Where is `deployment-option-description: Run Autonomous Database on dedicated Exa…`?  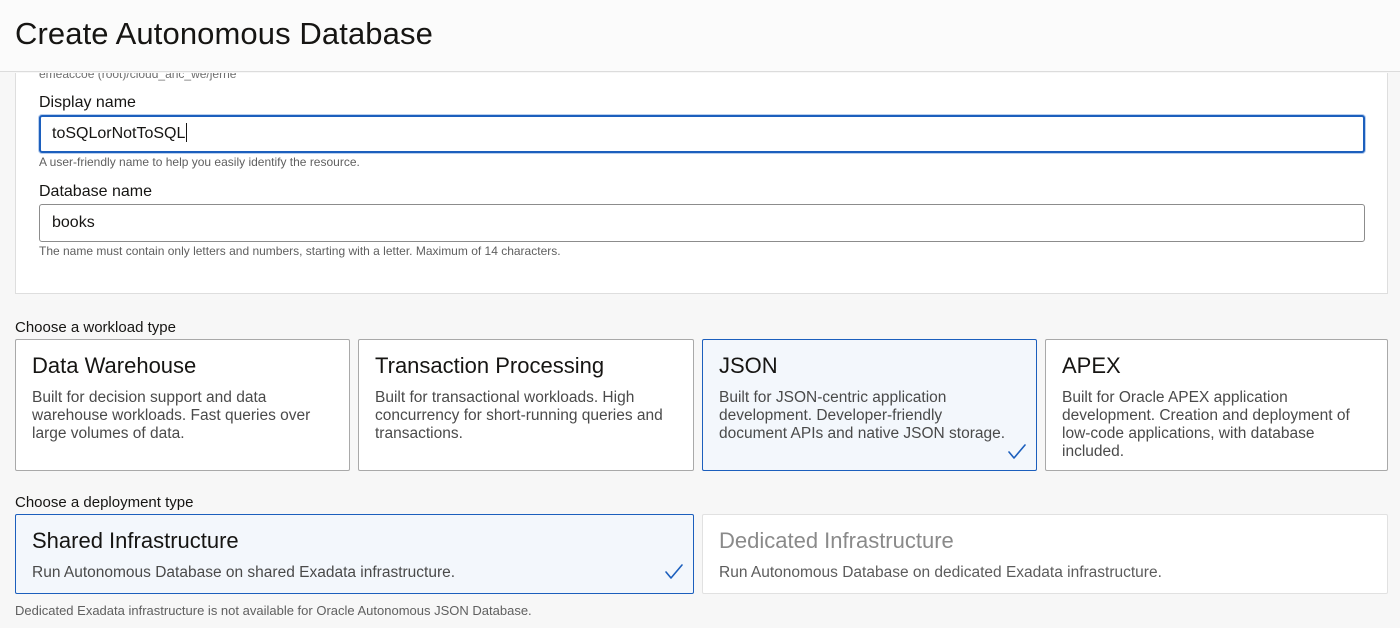
deployment-option-description: Run Autonomous Database on dedicated Exa… is located at coordinates (940, 572).